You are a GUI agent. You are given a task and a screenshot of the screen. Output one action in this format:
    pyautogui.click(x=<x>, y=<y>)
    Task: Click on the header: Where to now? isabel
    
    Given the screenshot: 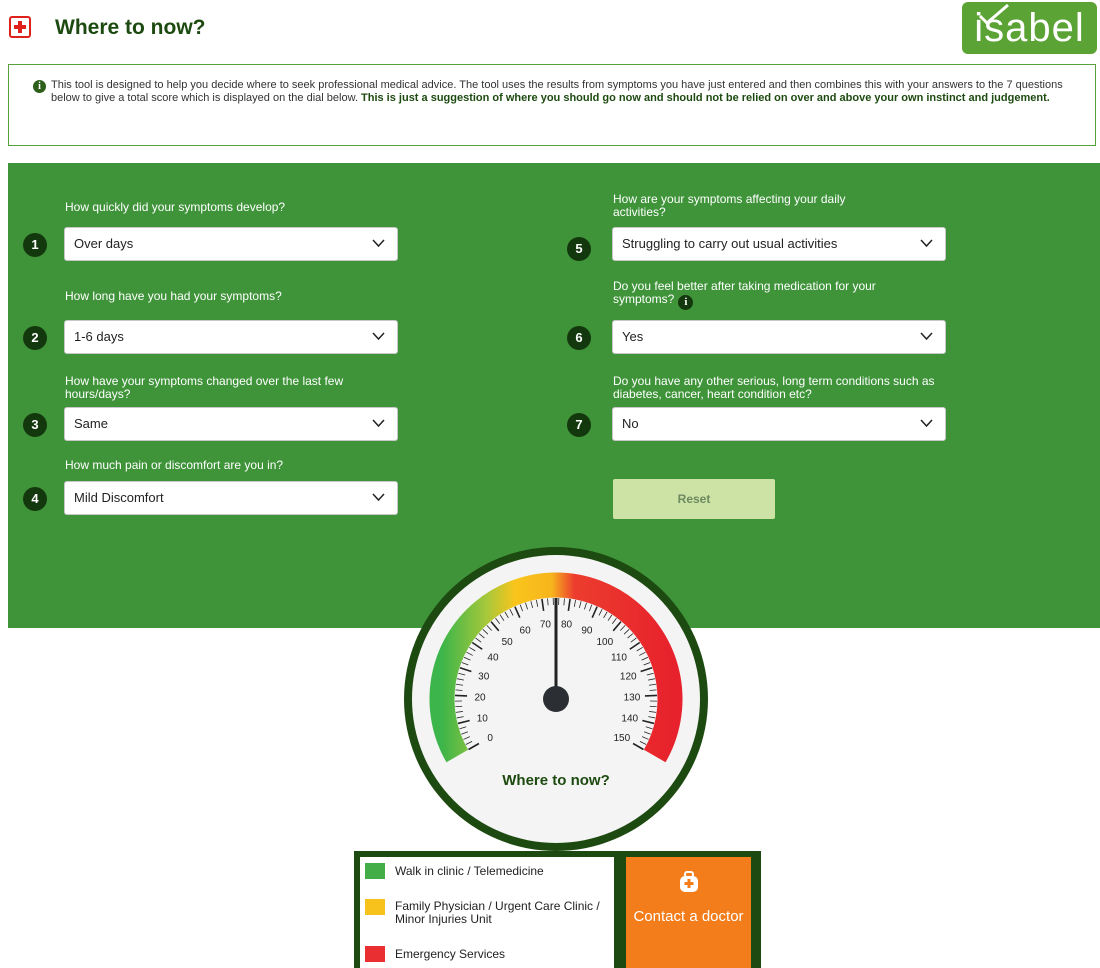 What is the action you would take?
    pyautogui.click(x=550, y=28)
    